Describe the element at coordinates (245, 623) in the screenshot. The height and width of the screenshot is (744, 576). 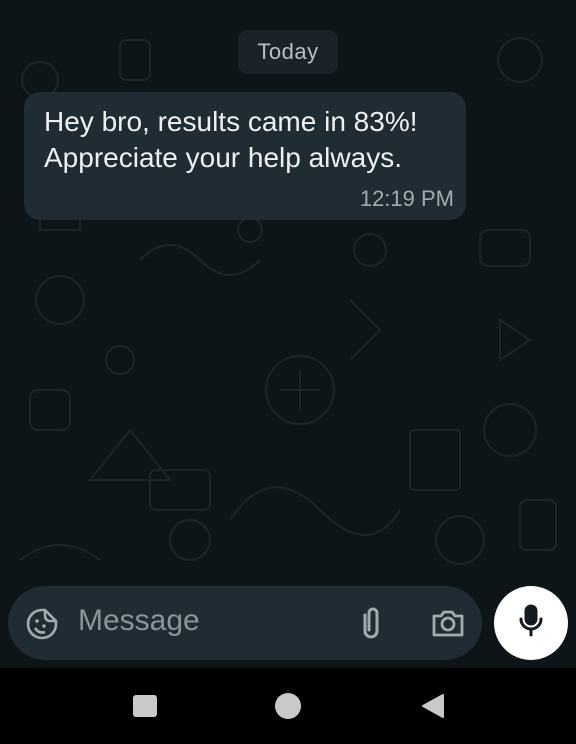
I see `message-composer: Message` at that location.